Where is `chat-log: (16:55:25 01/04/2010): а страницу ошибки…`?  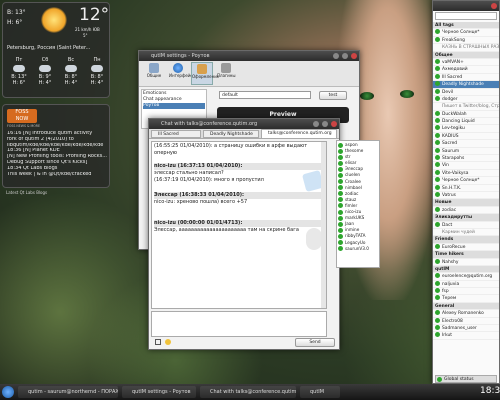 chat-log: (16:55:25 01/04/2010): а страницу ошибки… is located at coordinates (239, 225).